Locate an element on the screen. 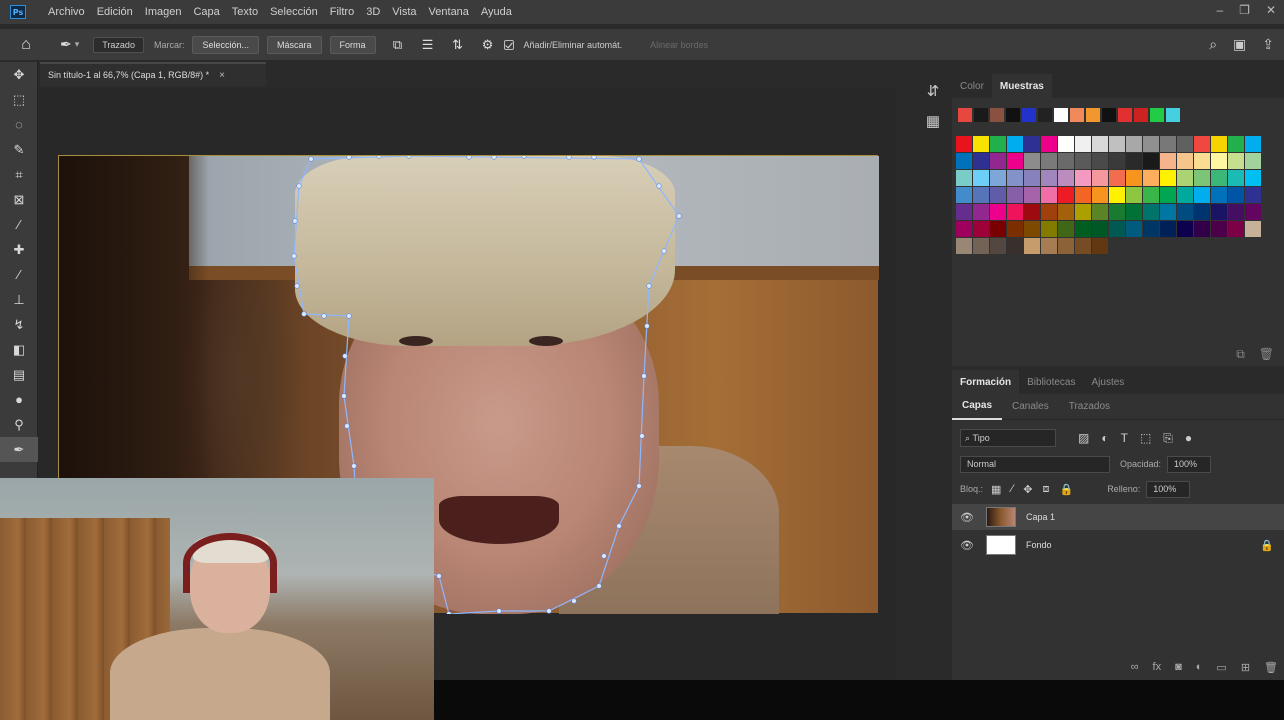  pen-icon: ✒ is located at coordinates (19, 449).